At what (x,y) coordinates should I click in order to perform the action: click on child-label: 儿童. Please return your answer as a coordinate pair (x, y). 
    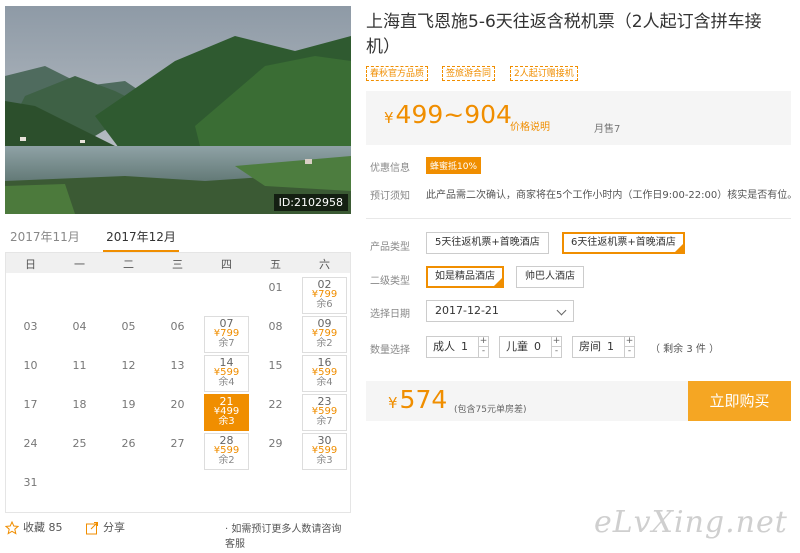
    Looking at the image, I should click on (517, 346).